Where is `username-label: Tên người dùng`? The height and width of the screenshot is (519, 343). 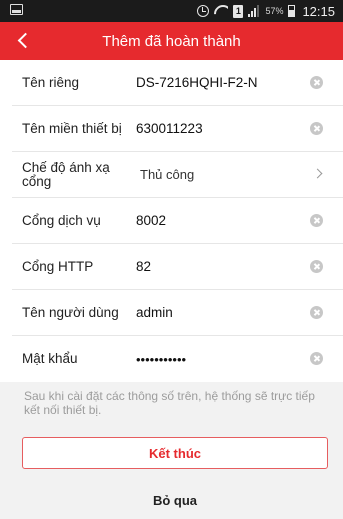 username-label: Tên người dùng is located at coordinates (70, 312).